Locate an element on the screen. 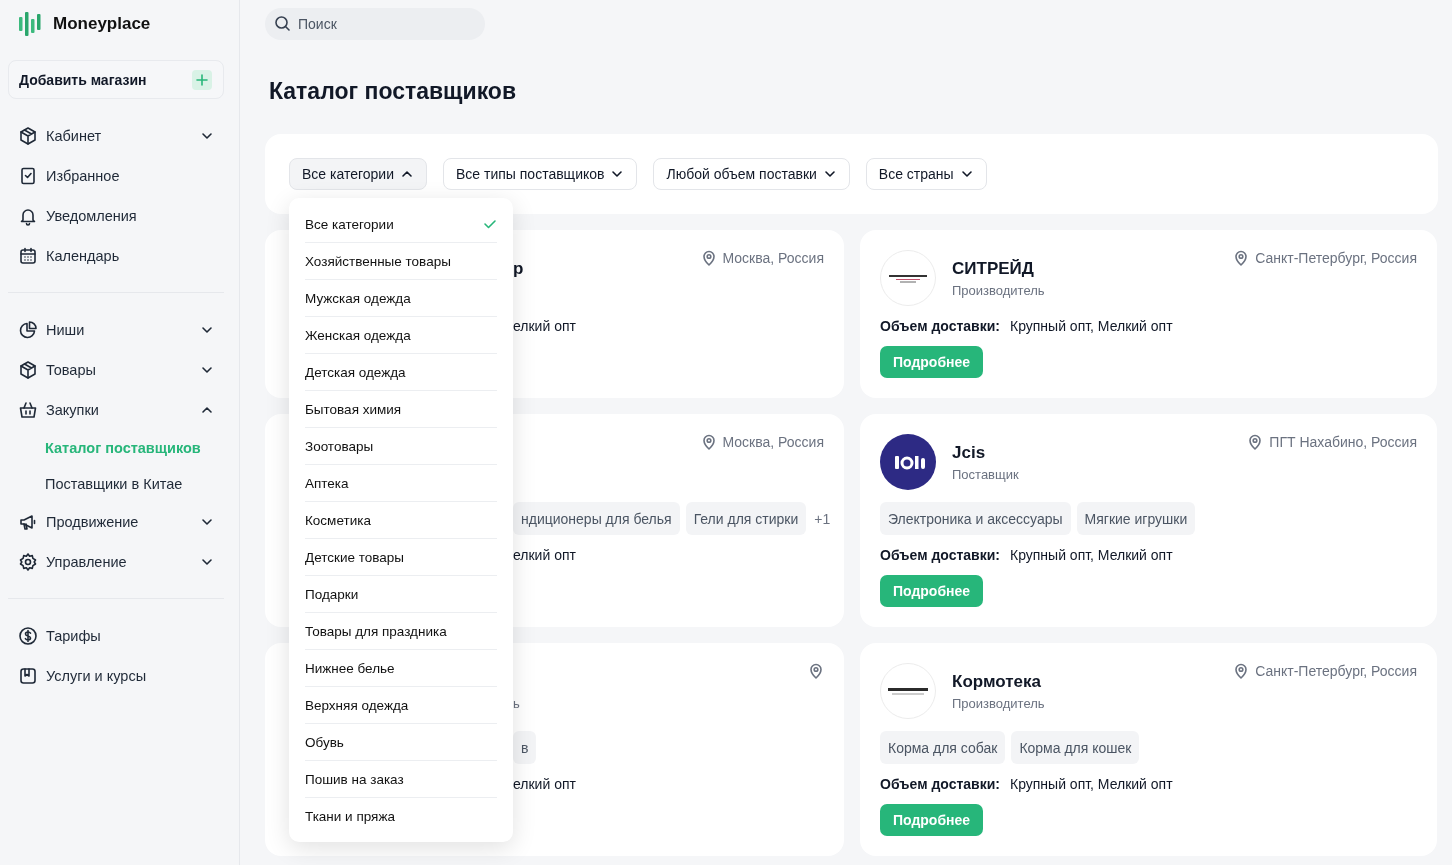 The image size is (1452, 865). plus-icon is located at coordinates (202, 79).